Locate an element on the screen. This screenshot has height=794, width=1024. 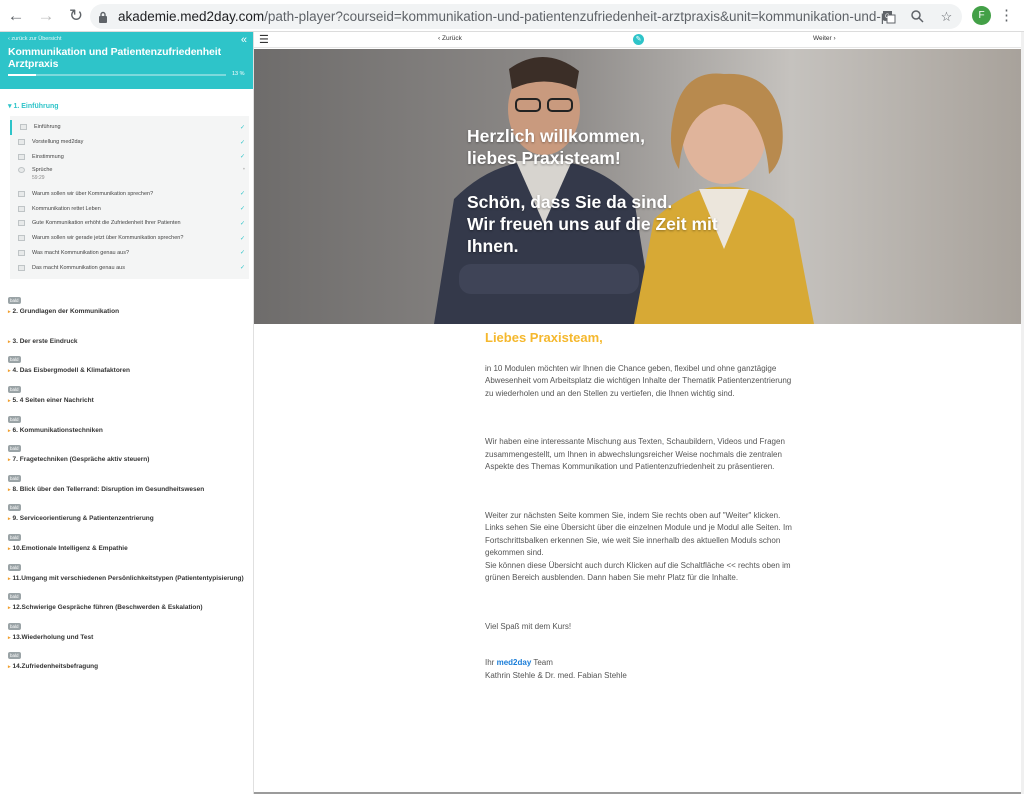
module-item: bald ▸ 14.Zufriedenheitsbefragung is located at coordinates (126, 659).